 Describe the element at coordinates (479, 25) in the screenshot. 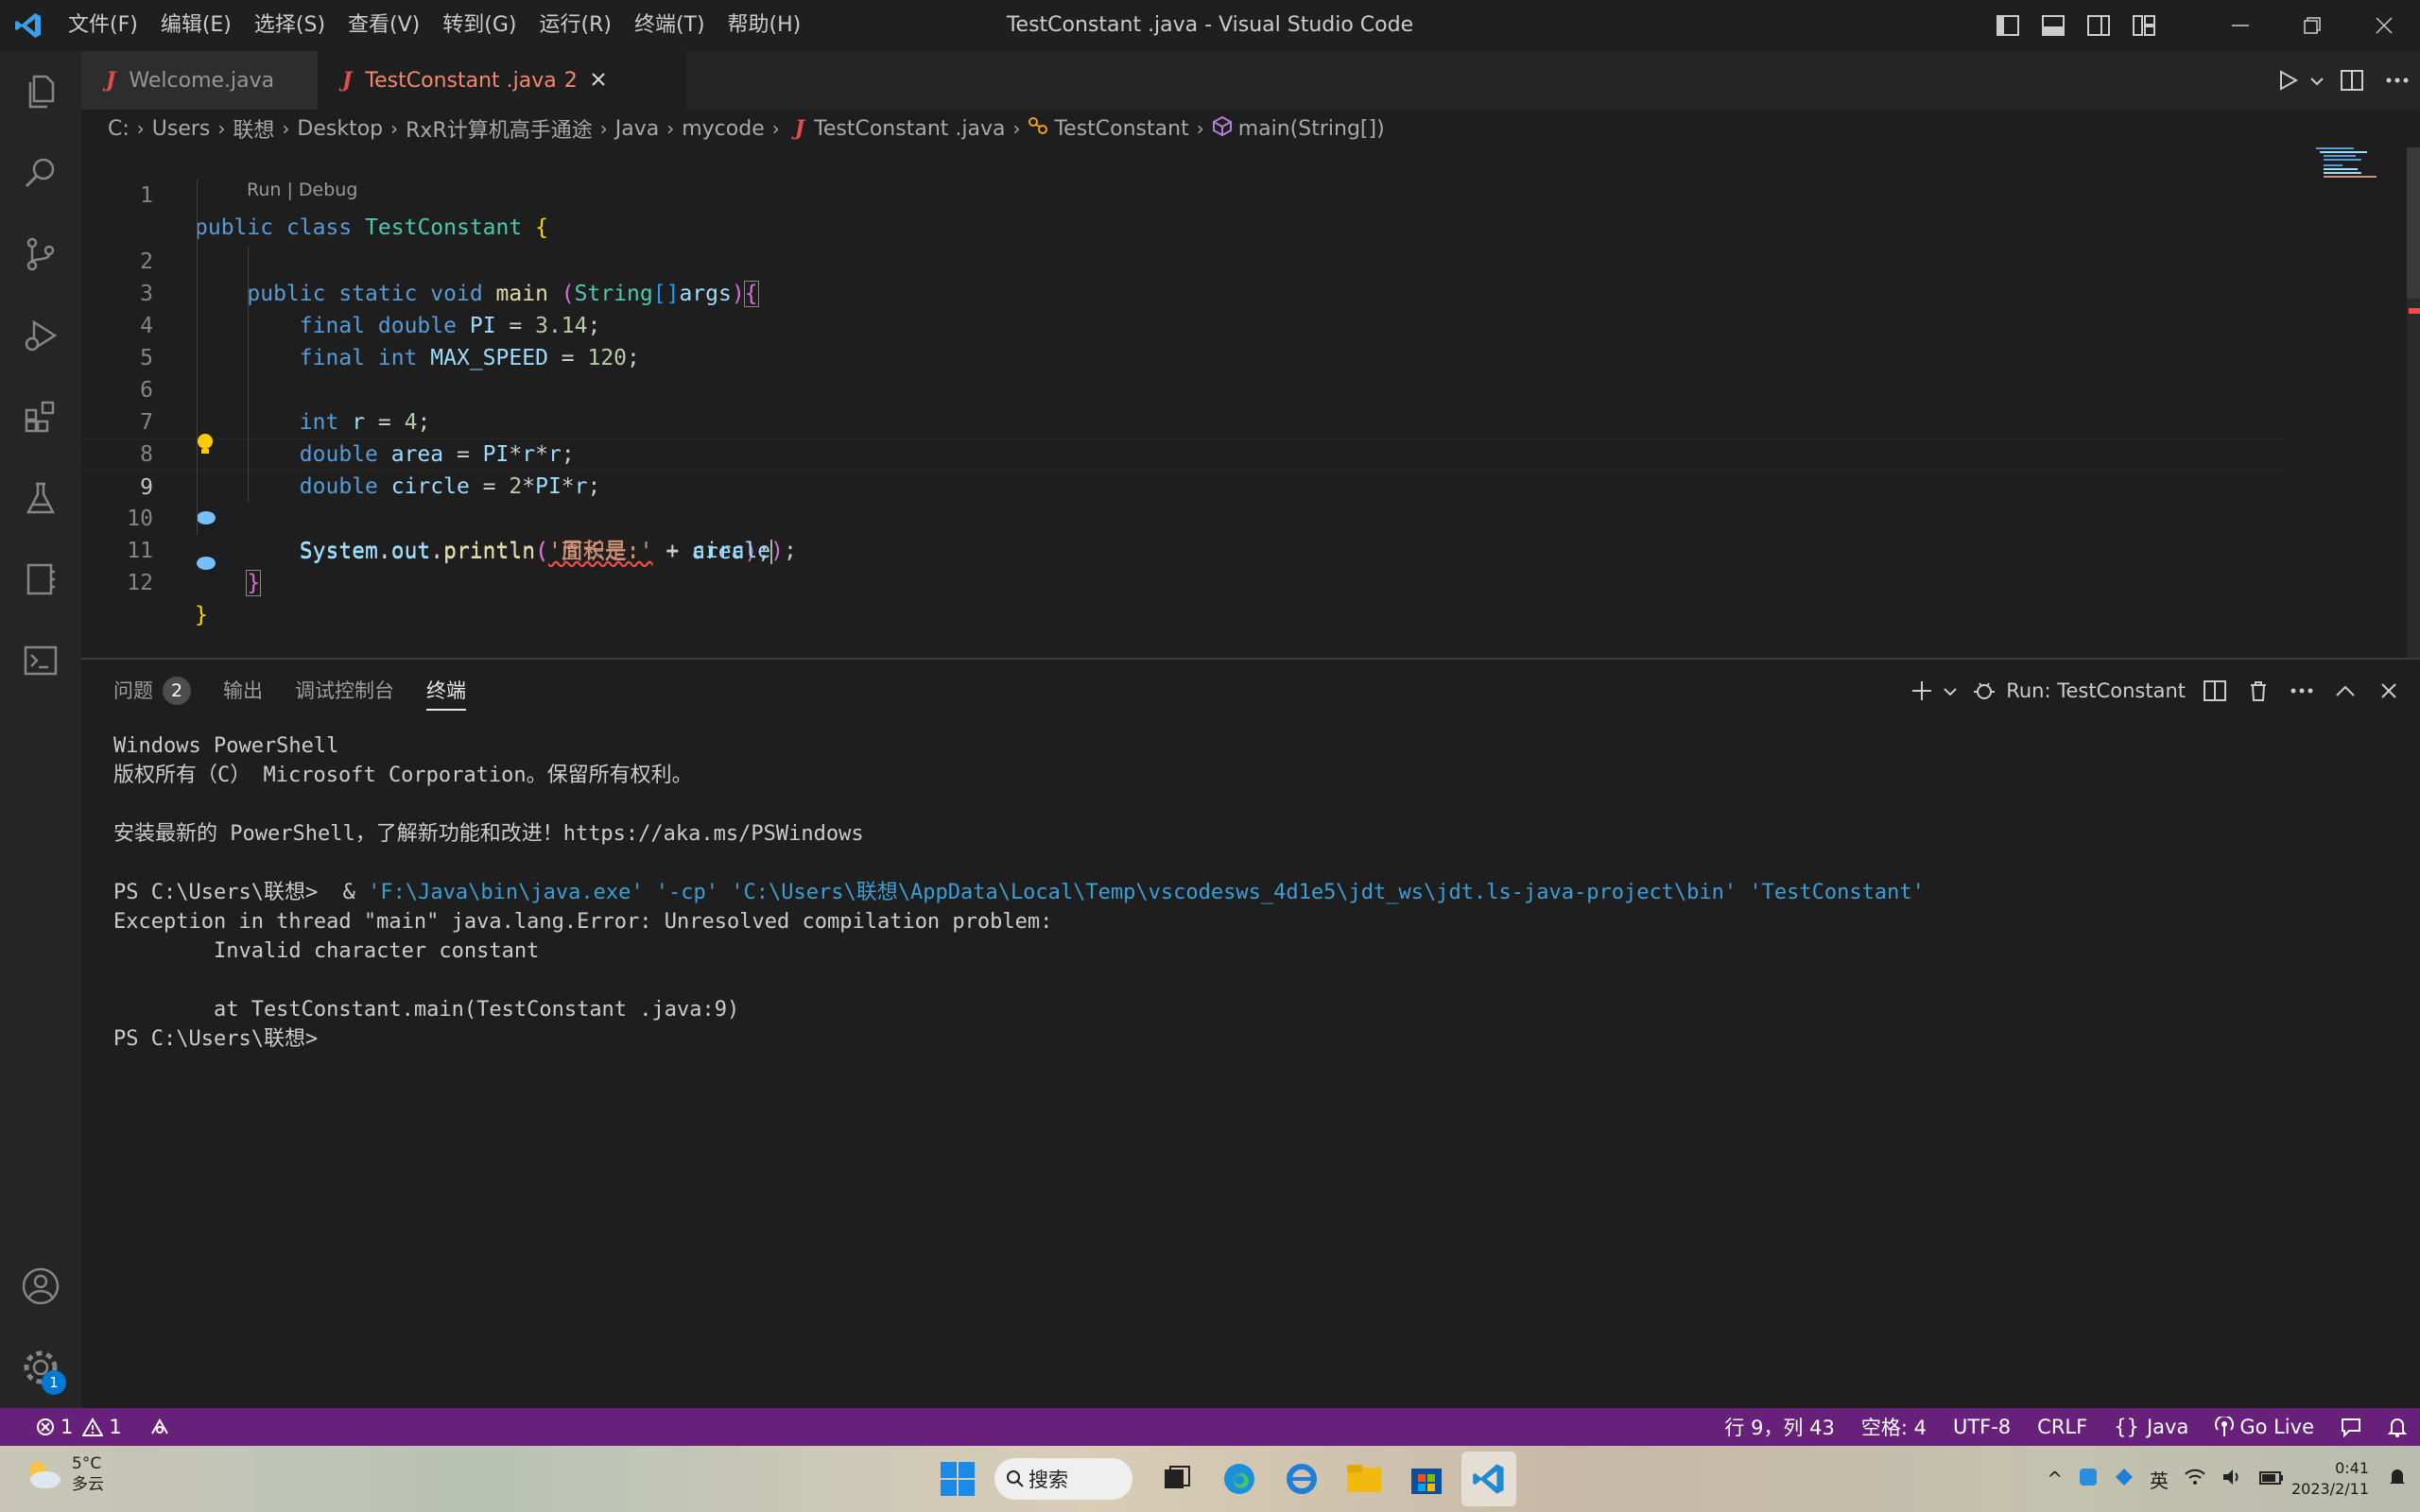

I see `menu-go: 转到(G)` at that location.